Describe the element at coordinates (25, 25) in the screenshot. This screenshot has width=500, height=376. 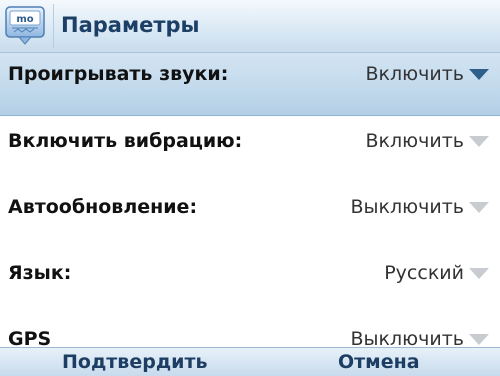
I see `app-icon: mo` at that location.